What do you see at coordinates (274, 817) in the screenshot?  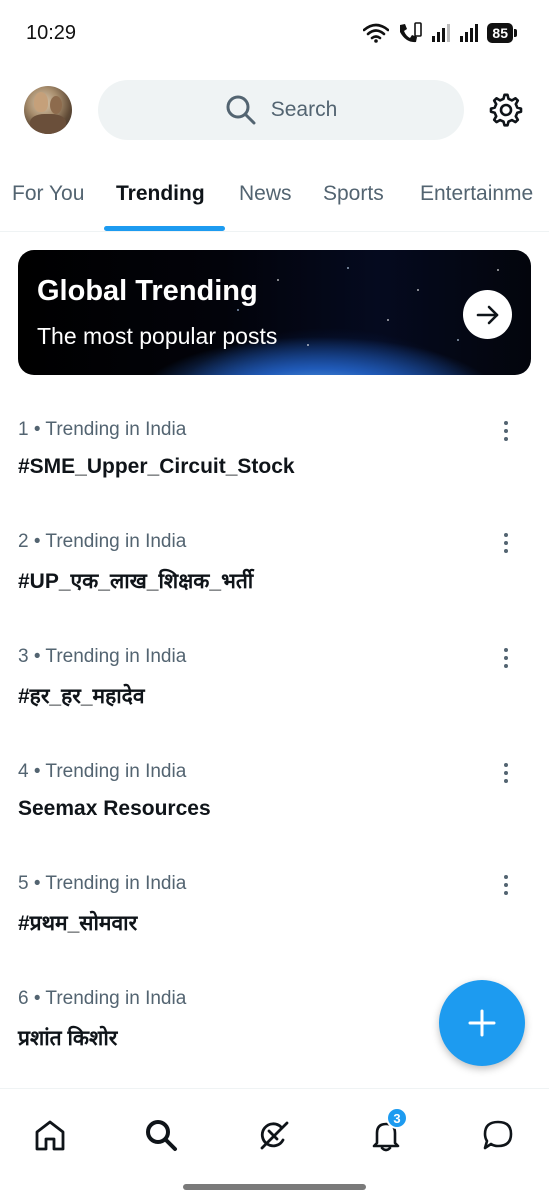 I see `trend-item: 4 • Trending in India Seemax Resources` at bounding box center [274, 817].